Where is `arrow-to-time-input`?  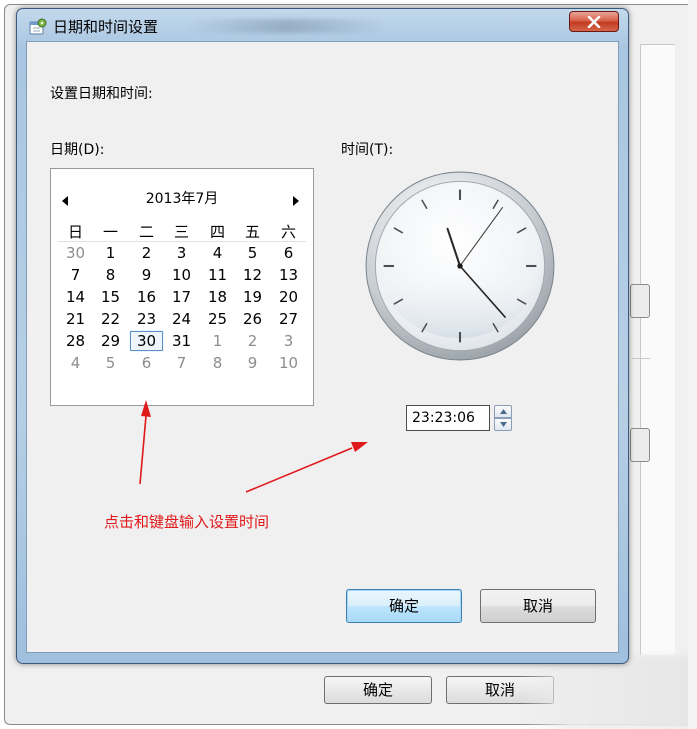 arrow-to-time-input is located at coordinates (299, 470).